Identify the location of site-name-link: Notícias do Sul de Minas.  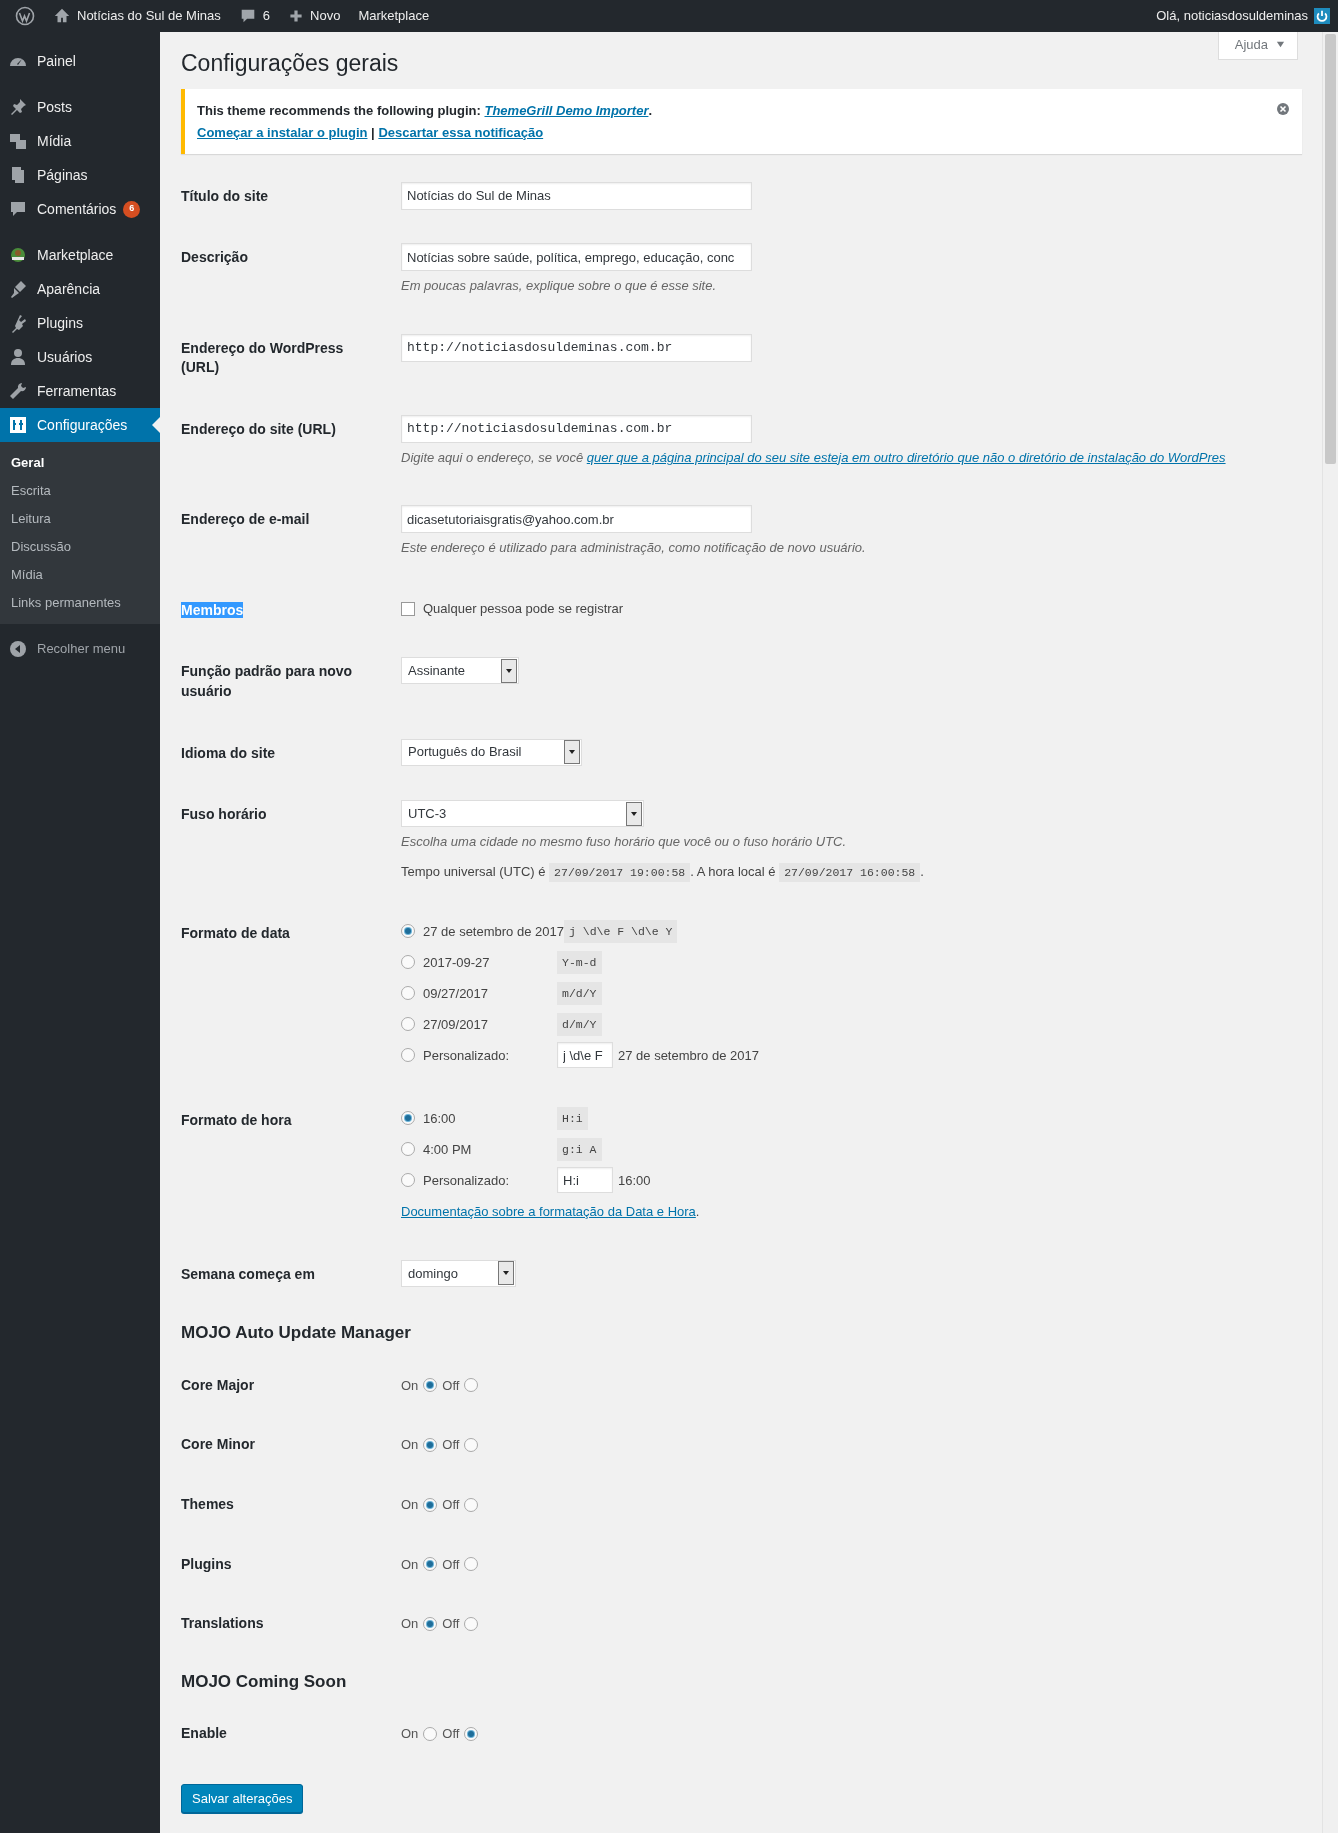
(149, 16).